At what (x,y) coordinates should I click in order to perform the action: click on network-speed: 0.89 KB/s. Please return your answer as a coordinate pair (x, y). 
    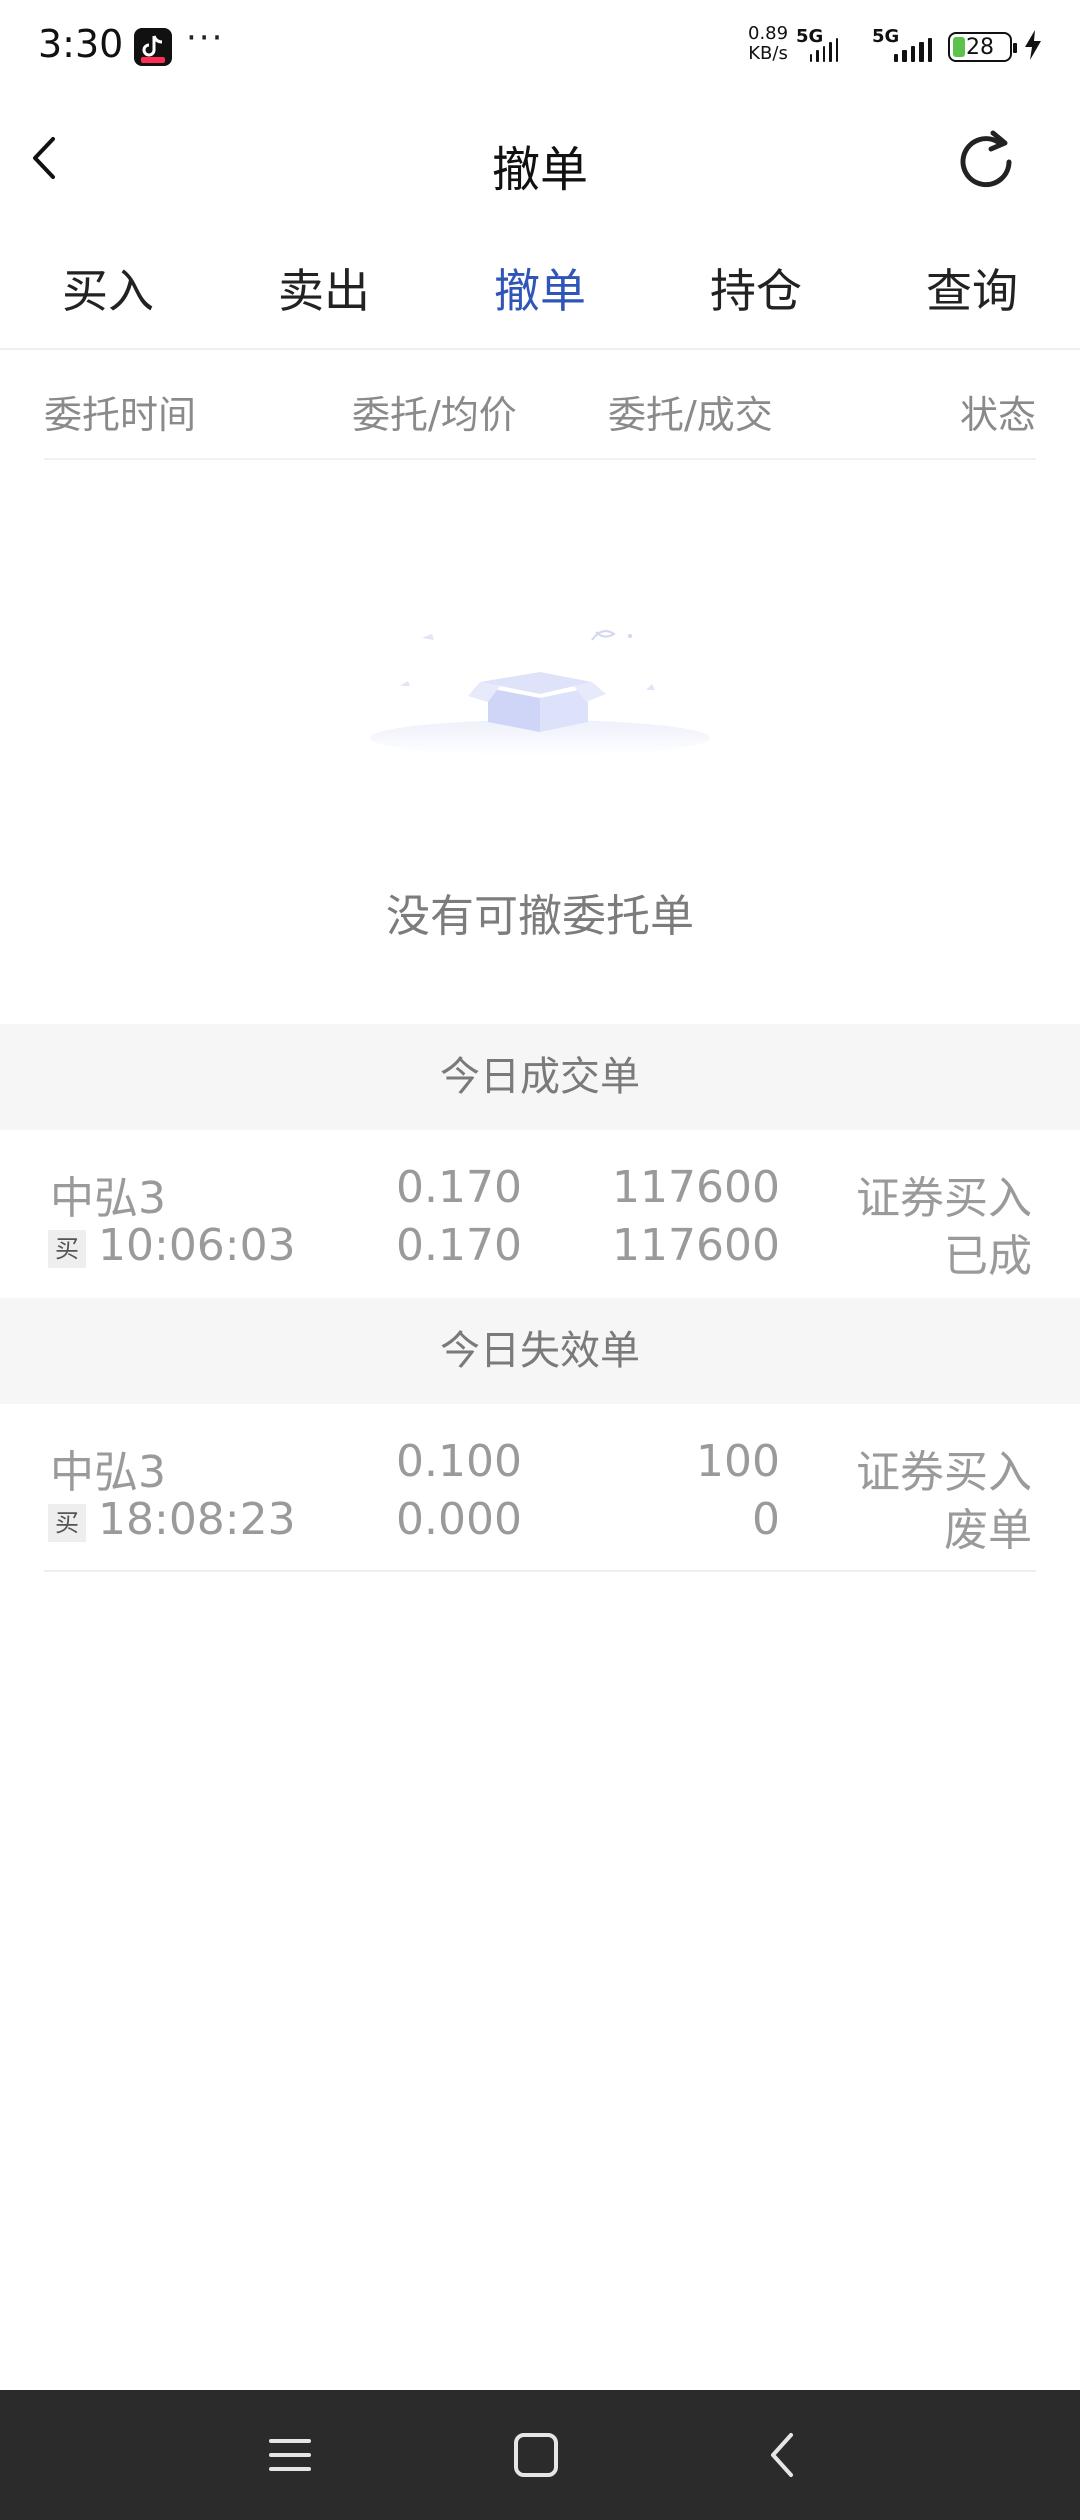
    Looking at the image, I should click on (768, 44).